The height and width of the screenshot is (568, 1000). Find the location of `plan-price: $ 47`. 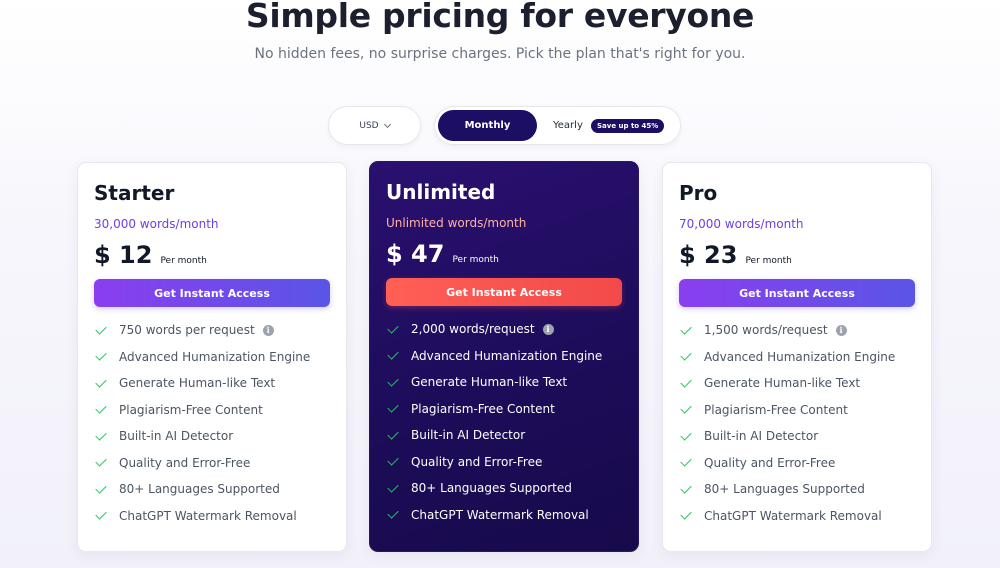

plan-price: $ 47 is located at coordinates (415, 254).